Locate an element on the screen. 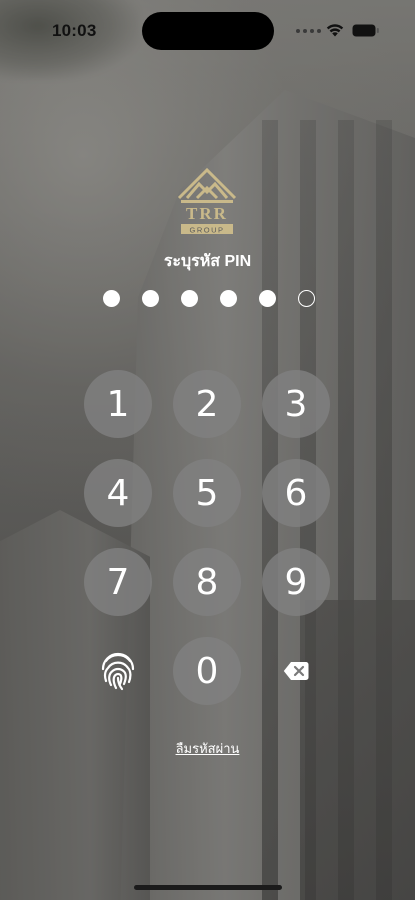 This screenshot has height=900, width=415. key-0: 0 is located at coordinates (207, 671).